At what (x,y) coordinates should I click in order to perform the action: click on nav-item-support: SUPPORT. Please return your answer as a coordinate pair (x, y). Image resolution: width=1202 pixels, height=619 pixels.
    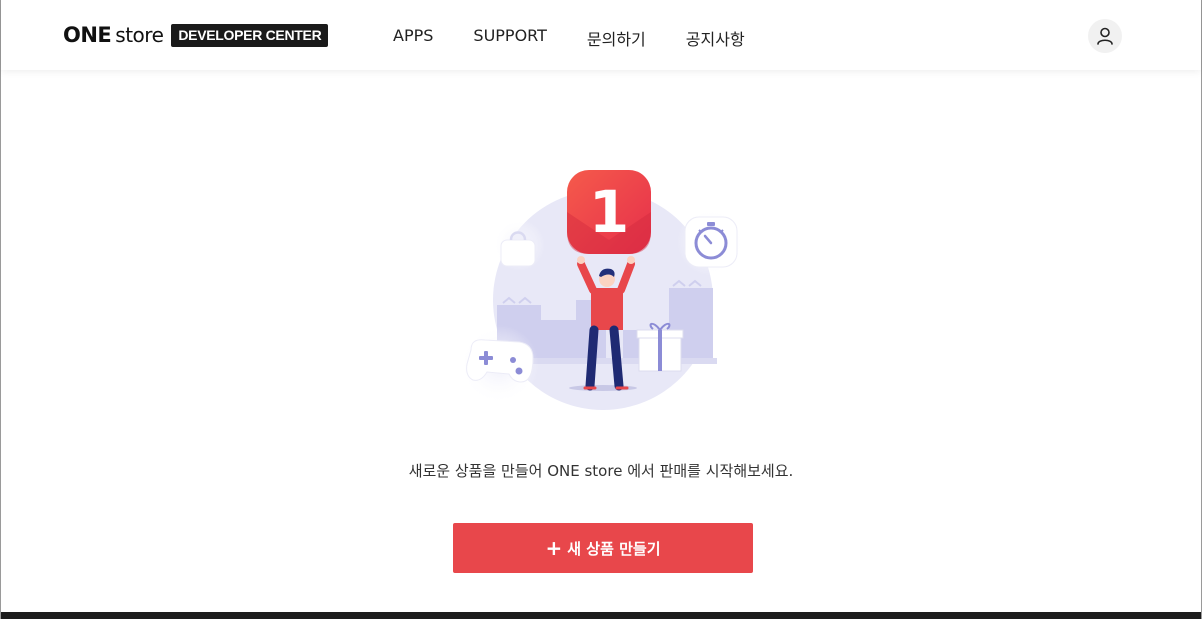
    Looking at the image, I should click on (509, 38).